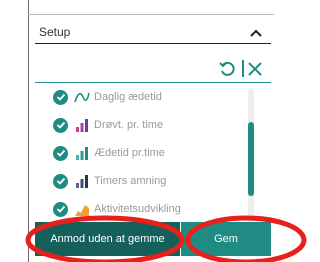 The width and height of the screenshot is (320, 262). Describe the element at coordinates (153, 43) in the screenshot. I see `header-underline` at that location.